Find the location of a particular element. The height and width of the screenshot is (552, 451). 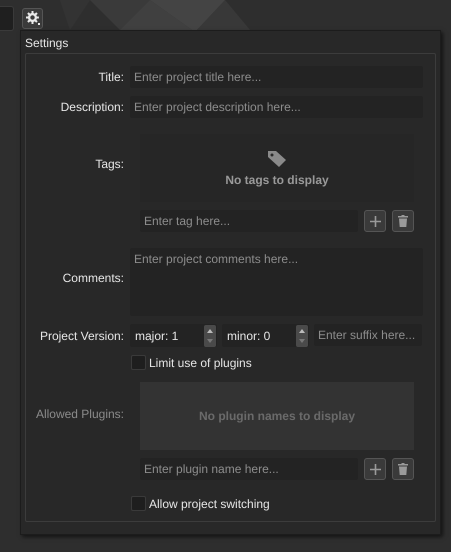

field-label: Comments: is located at coordinates (93, 278).